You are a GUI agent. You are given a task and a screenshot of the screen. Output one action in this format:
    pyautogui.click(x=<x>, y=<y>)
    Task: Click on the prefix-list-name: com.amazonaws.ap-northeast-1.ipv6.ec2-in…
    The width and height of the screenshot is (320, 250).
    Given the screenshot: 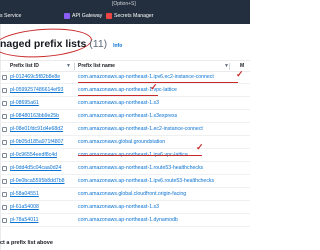 What is the action you would take?
    pyautogui.click(x=146, y=77)
    